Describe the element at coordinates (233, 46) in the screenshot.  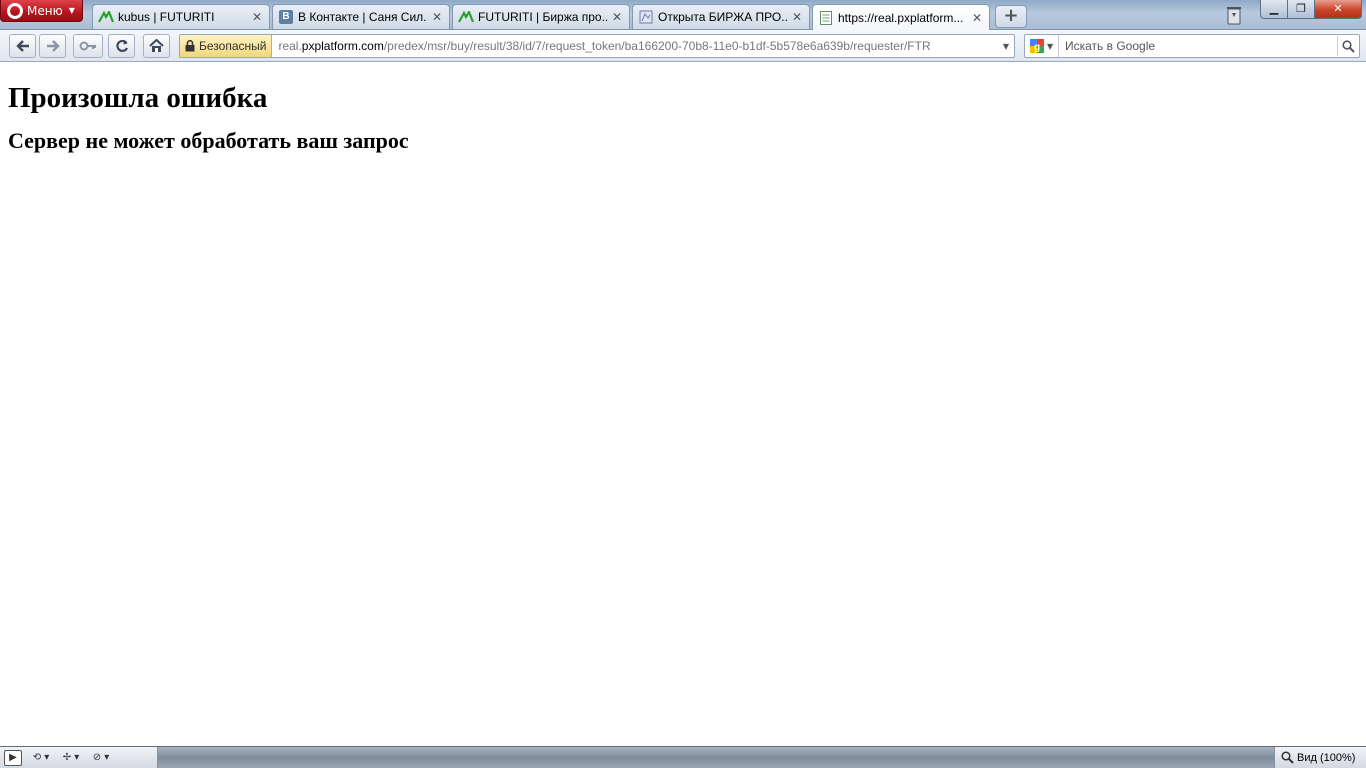
I see `security-label: Безопасный` at that location.